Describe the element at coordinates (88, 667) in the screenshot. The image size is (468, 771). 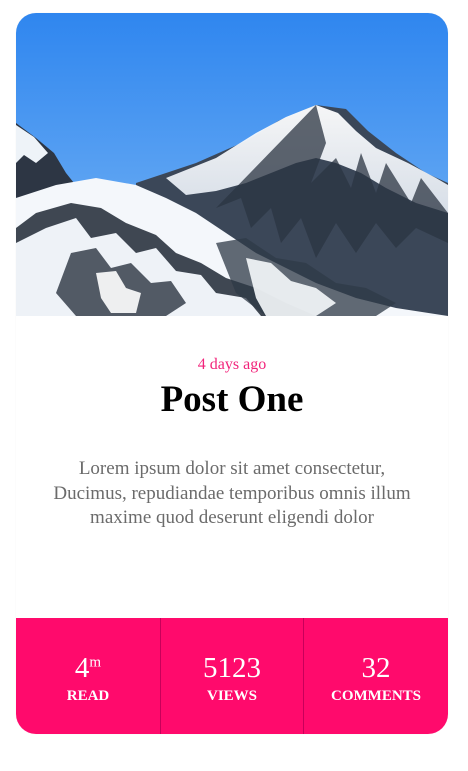
I see `stat-read-value: 4m` at that location.